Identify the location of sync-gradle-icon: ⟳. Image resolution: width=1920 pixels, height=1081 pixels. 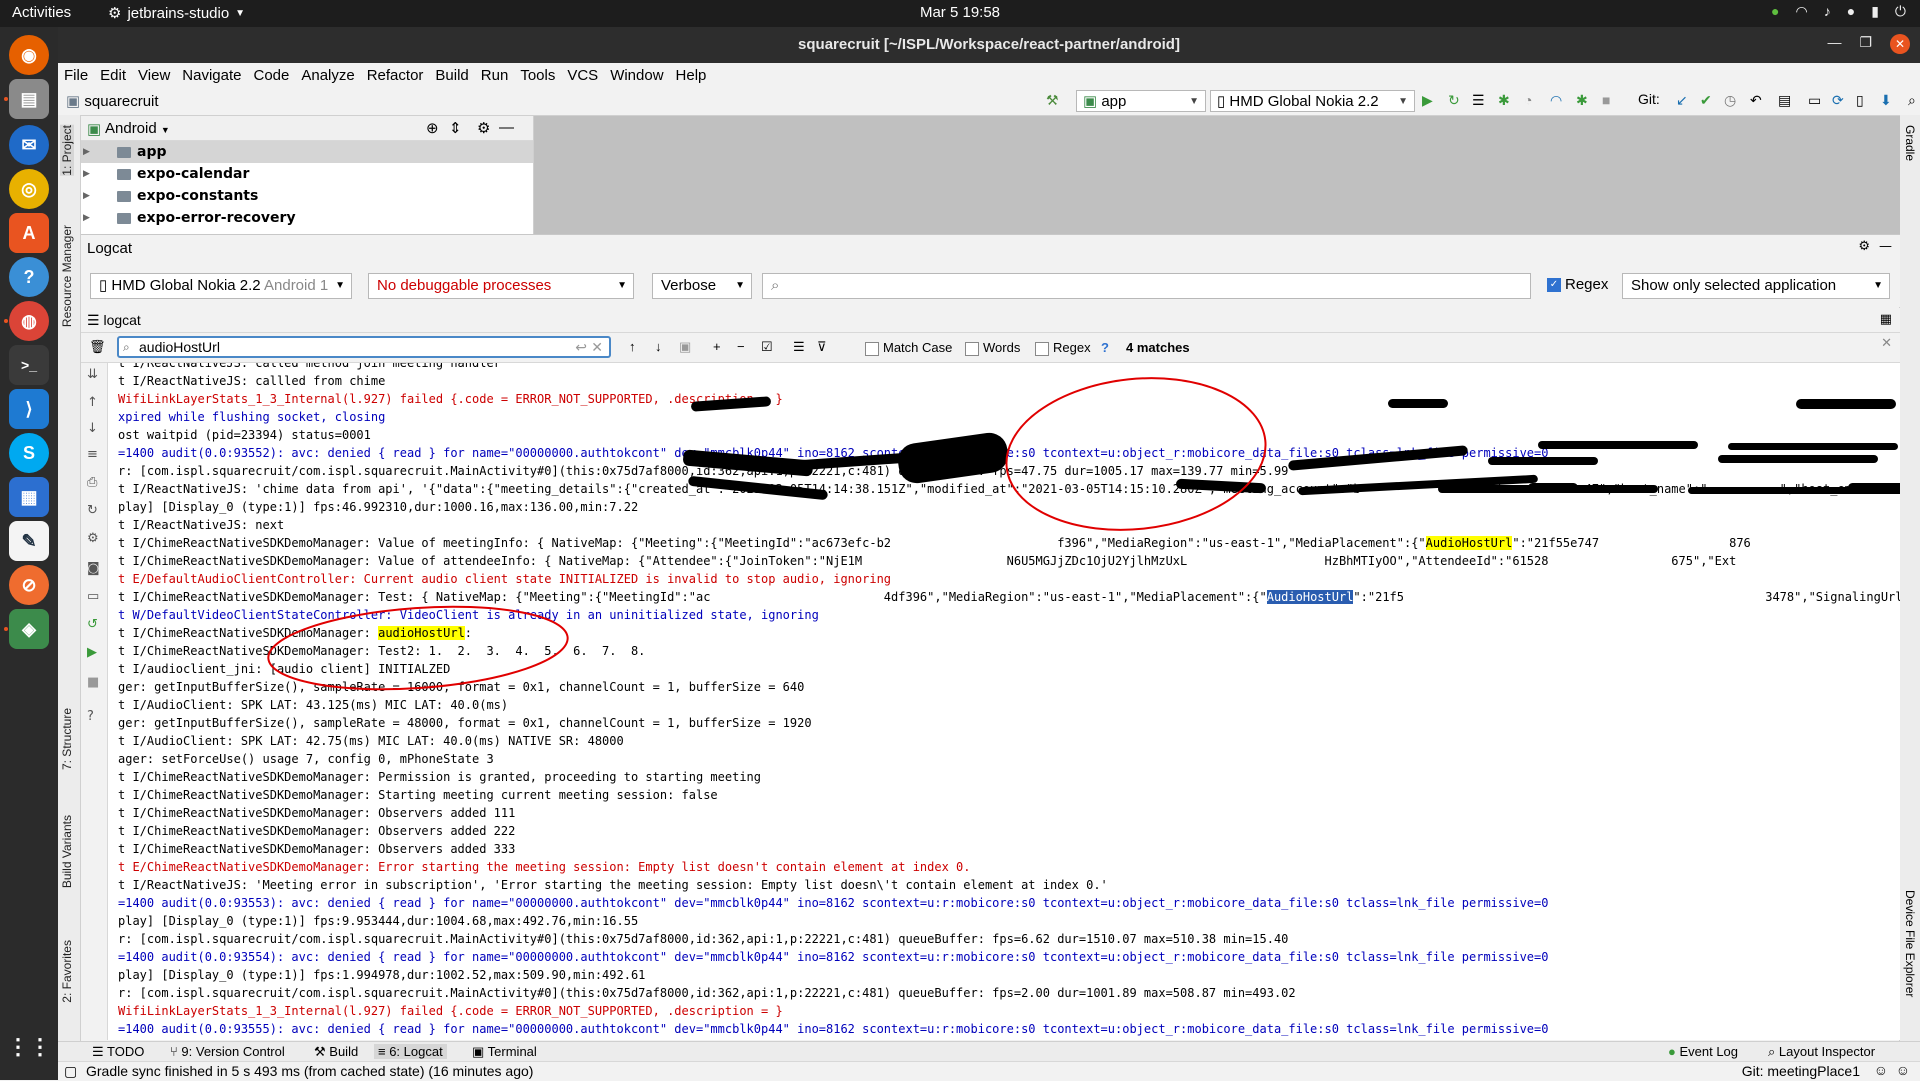
(1838, 100).